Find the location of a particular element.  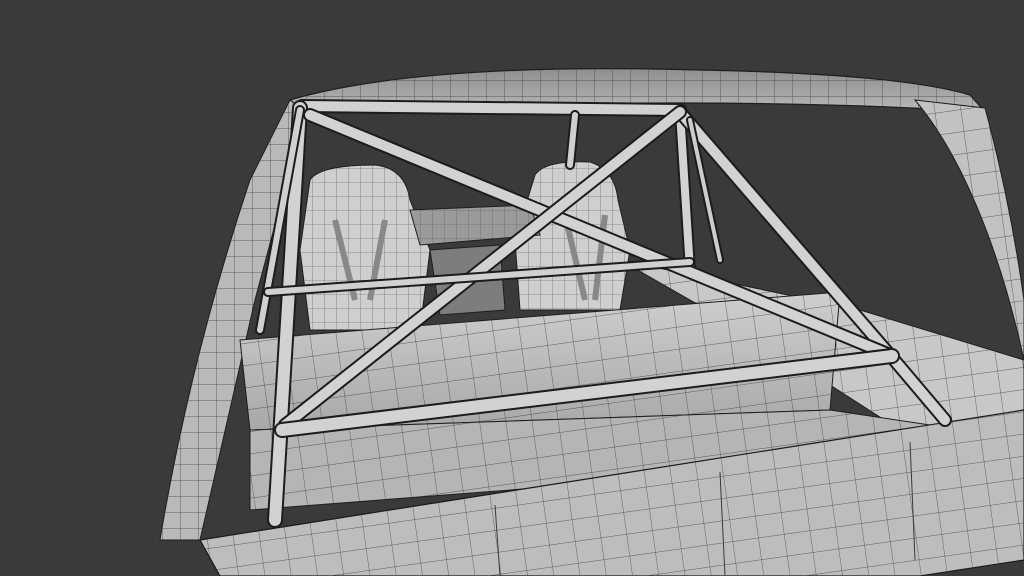

right-pillar is located at coordinates (968, 230).